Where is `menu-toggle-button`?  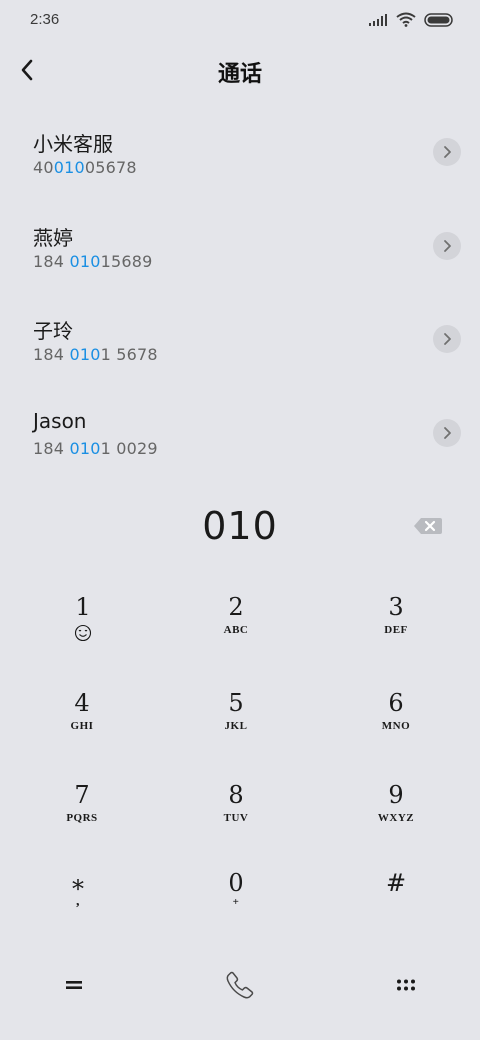 menu-toggle-button is located at coordinates (74, 985).